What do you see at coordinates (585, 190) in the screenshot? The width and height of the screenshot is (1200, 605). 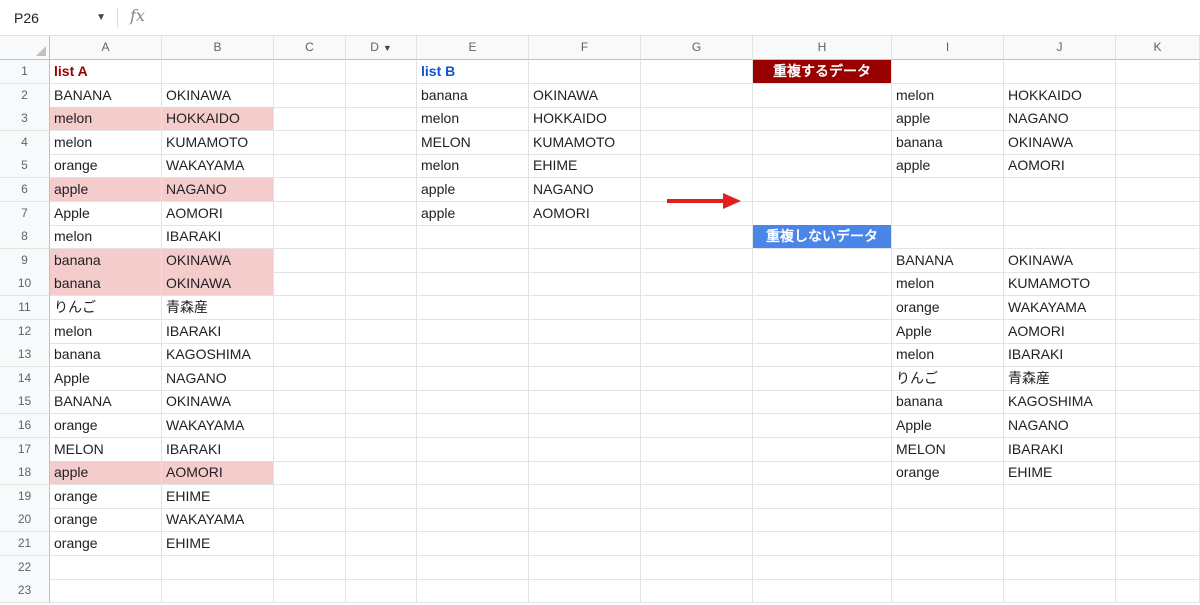 I see `list-b-region: NAGANO` at bounding box center [585, 190].